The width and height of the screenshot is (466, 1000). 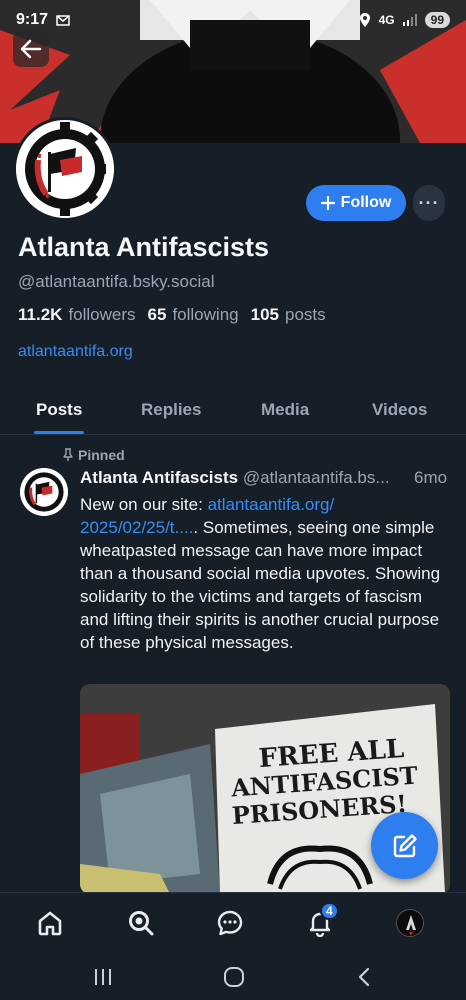 I want to click on status-bar: 9:17 4G 99, so click(x=233, y=20).